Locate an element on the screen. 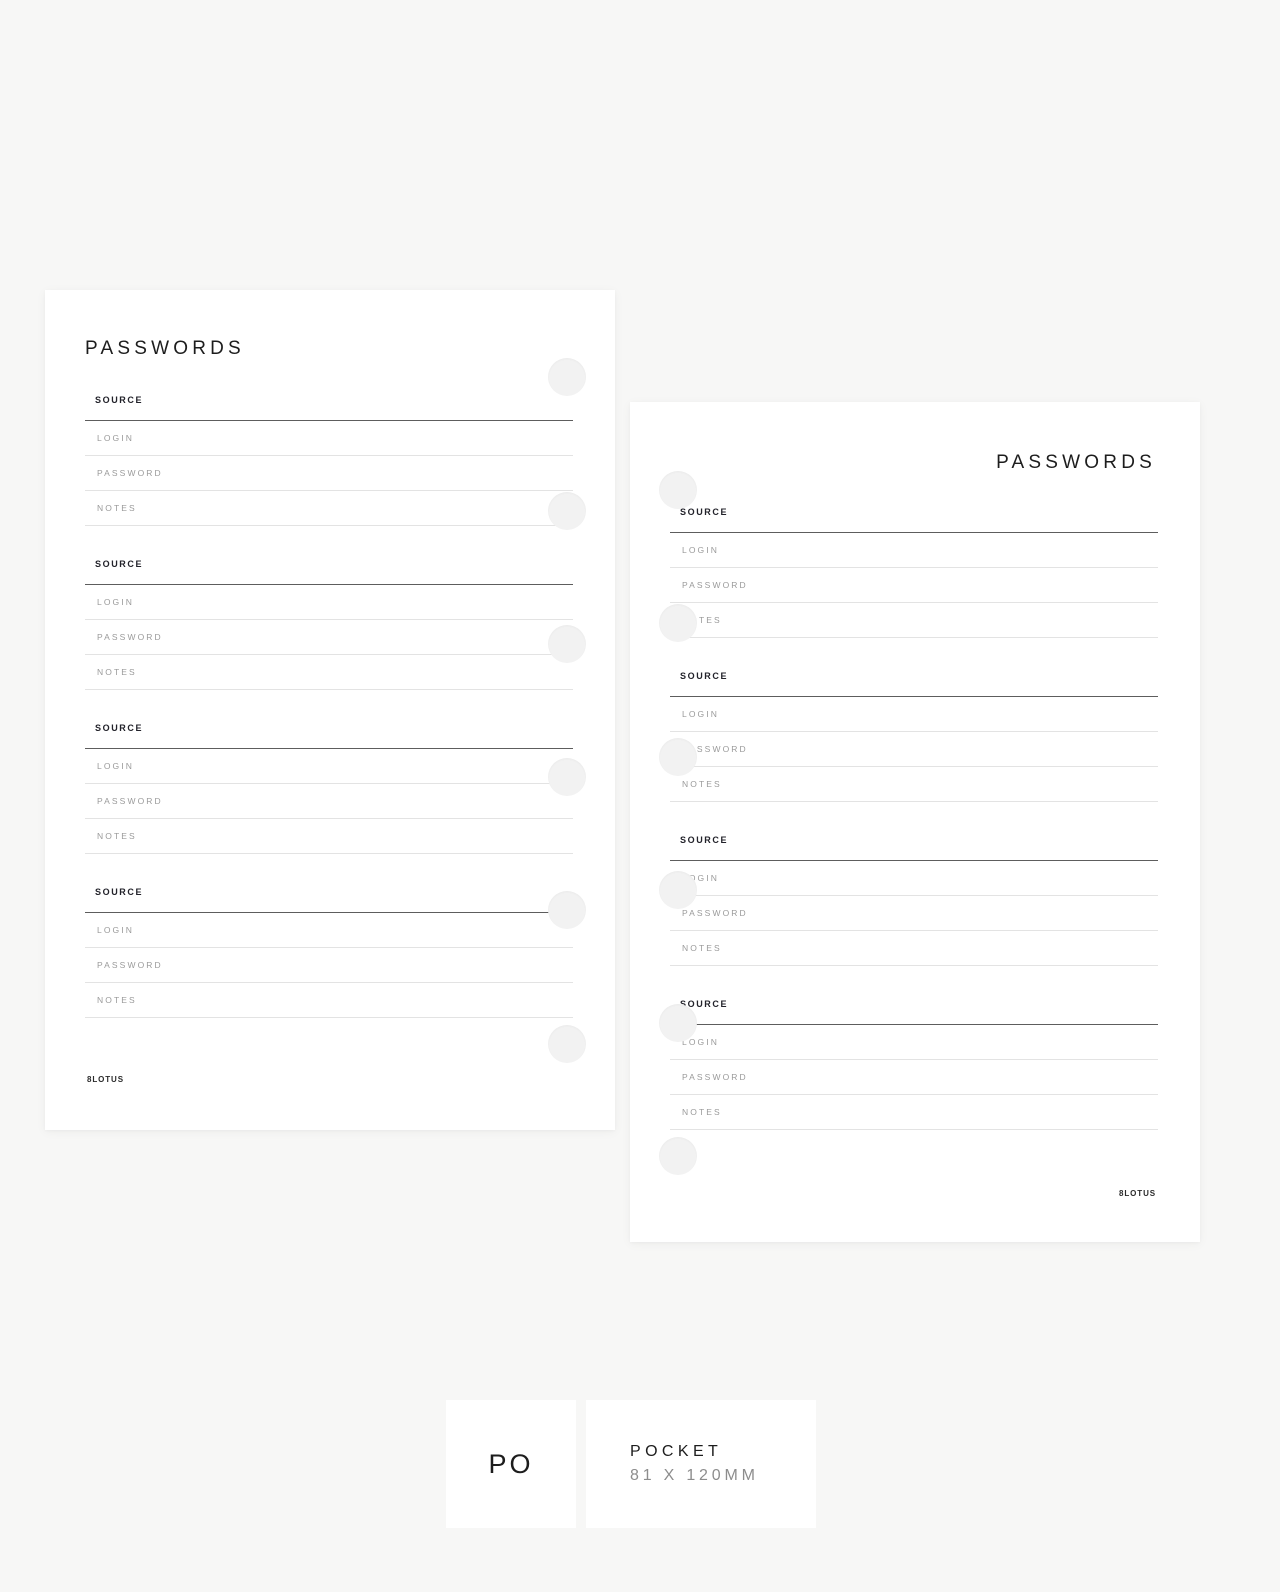  size-name-text: POCKET is located at coordinates (676, 1451).